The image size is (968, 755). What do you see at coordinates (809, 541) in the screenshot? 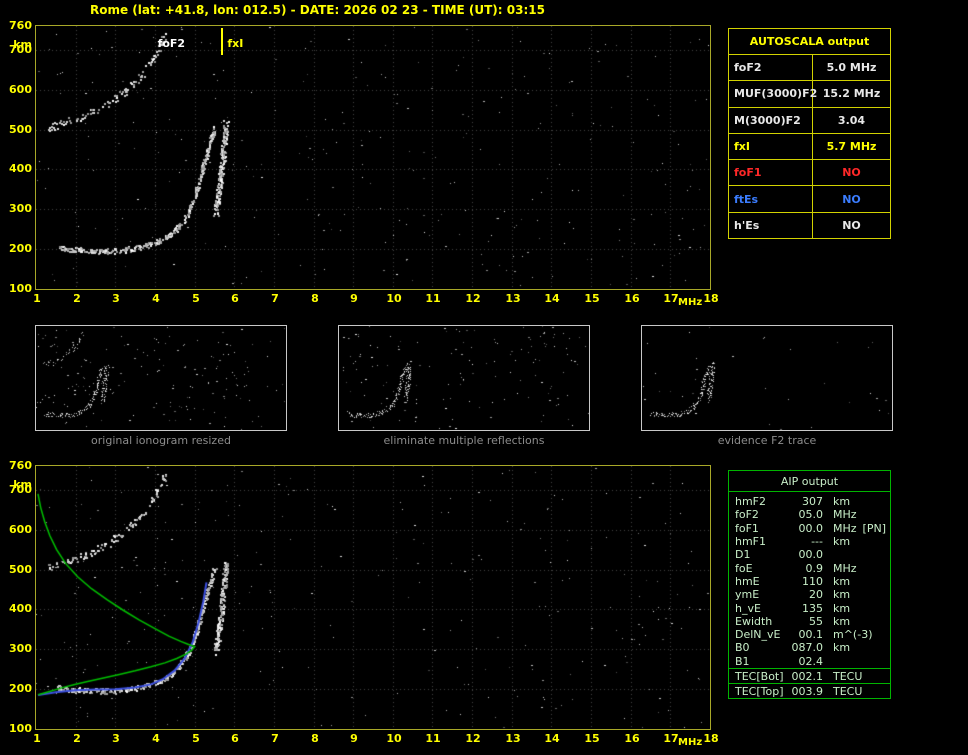
I see `aip-table-row: hmF1 --- km` at bounding box center [809, 541].